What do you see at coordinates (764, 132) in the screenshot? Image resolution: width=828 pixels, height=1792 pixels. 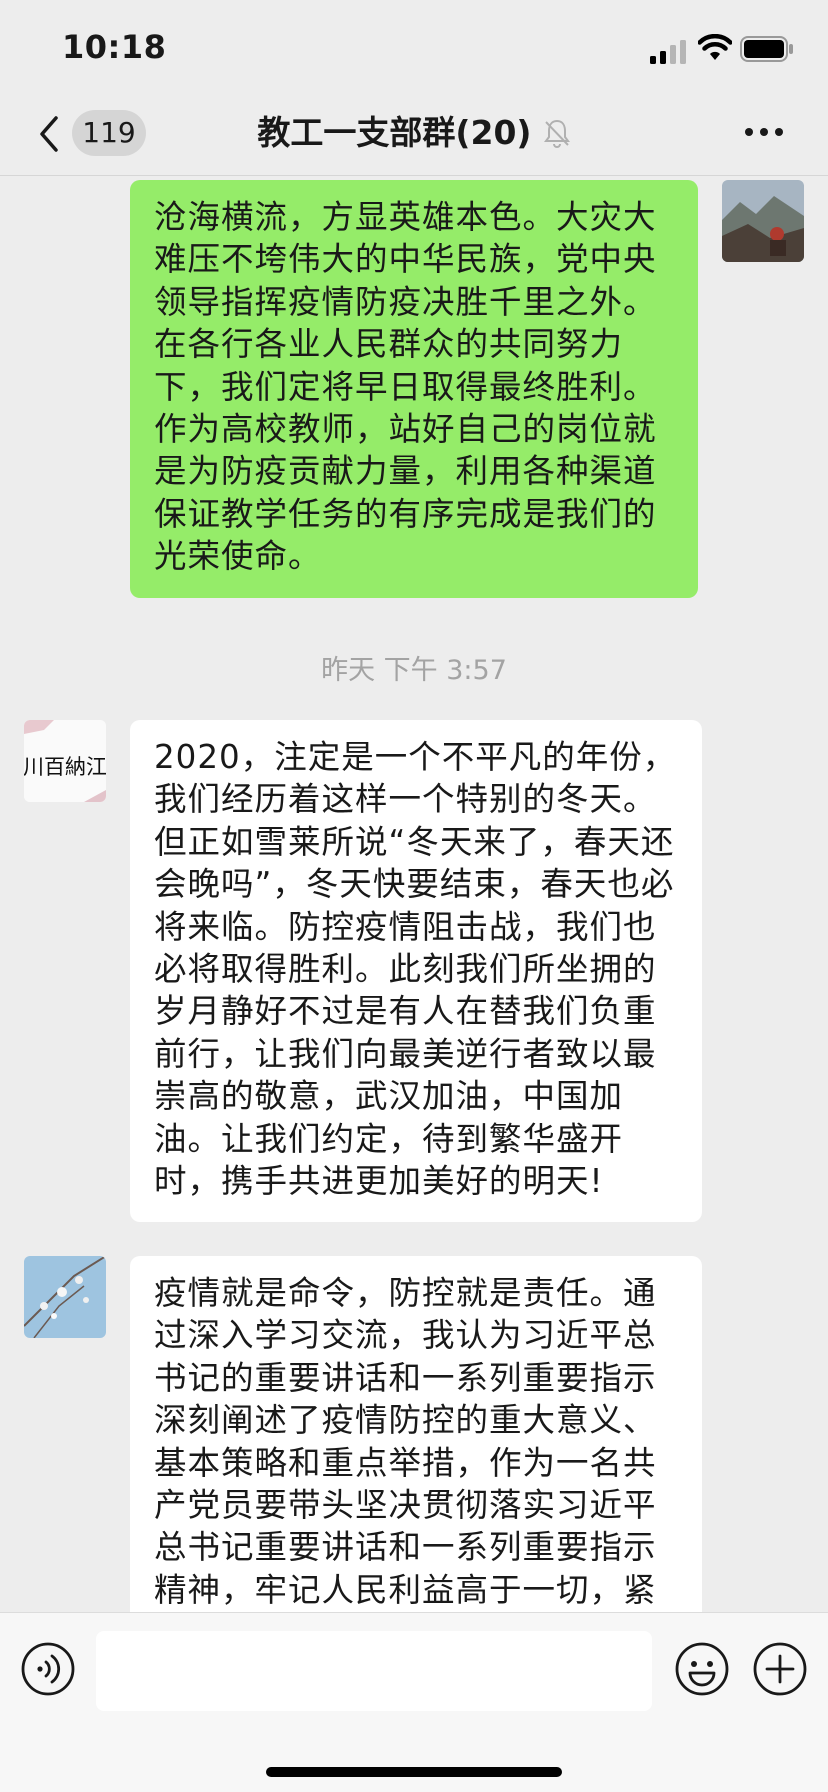 I see `more-dots-icon` at bounding box center [764, 132].